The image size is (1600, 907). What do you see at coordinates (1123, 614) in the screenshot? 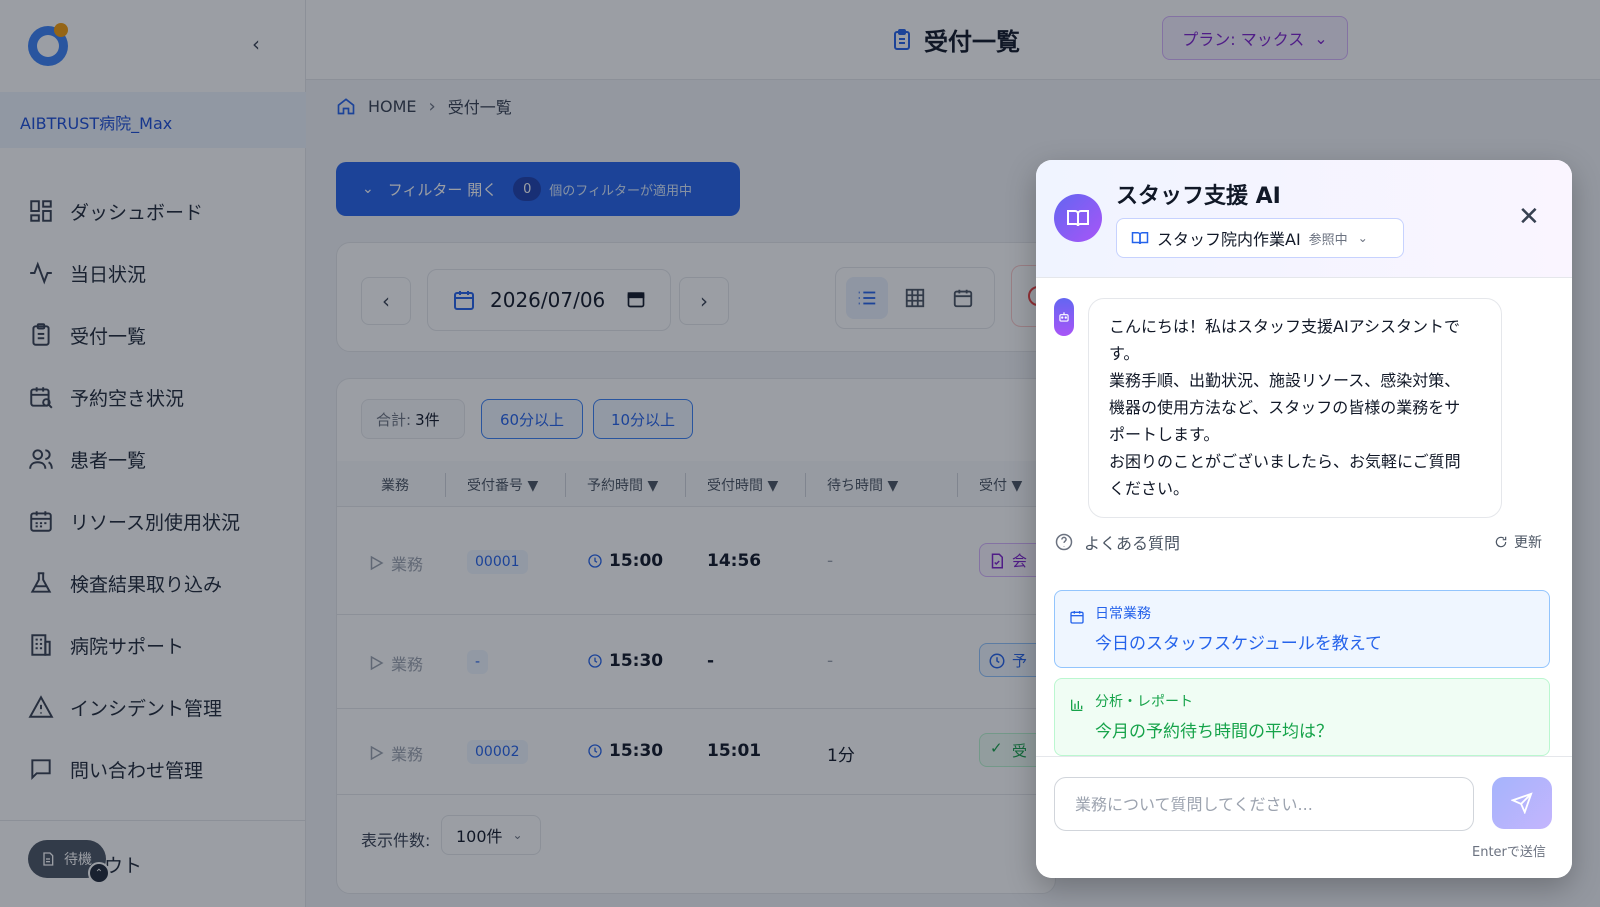
I see `faq-category: 日常業務` at bounding box center [1123, 614].